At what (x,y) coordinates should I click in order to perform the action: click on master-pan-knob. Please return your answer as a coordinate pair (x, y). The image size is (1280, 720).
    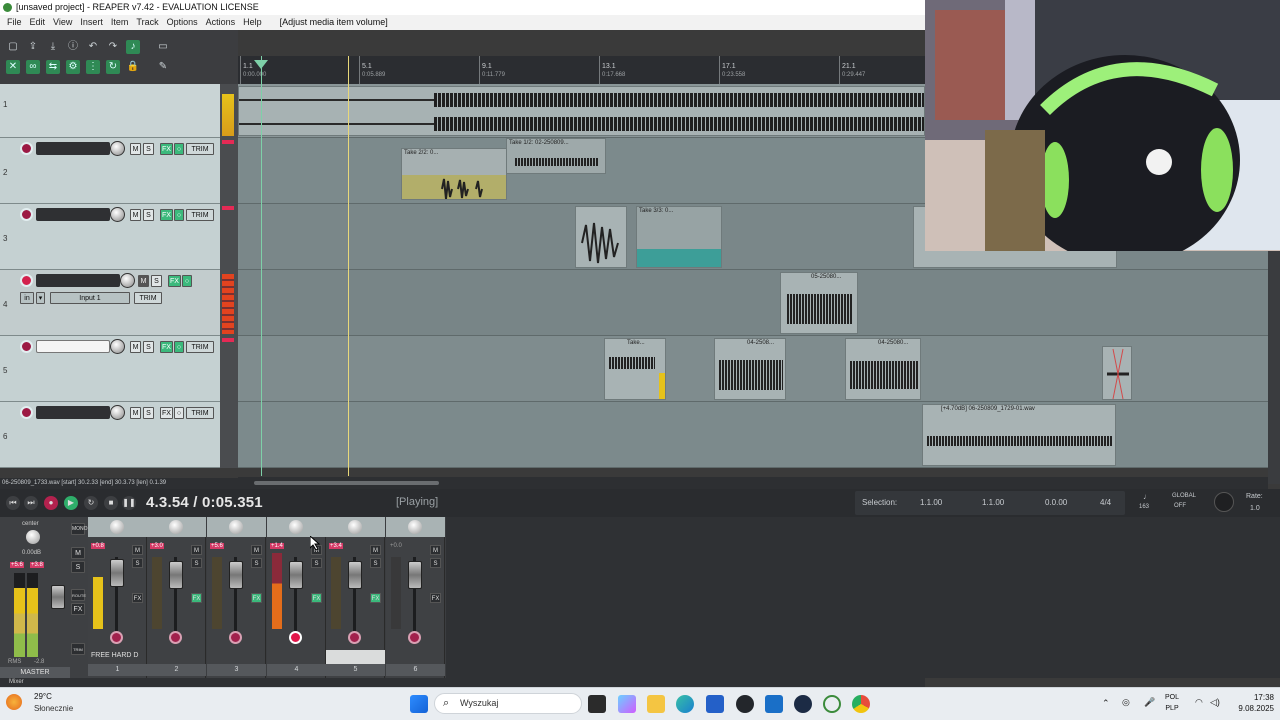
    Looking at the image, I should click on (33, 537).